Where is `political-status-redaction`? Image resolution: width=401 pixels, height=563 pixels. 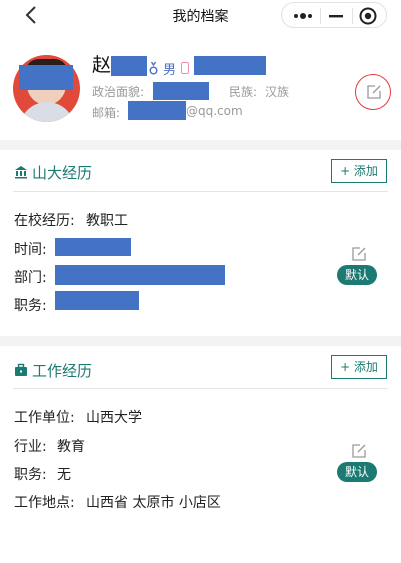 political-status-redaction is located at coordinates (181, 91).